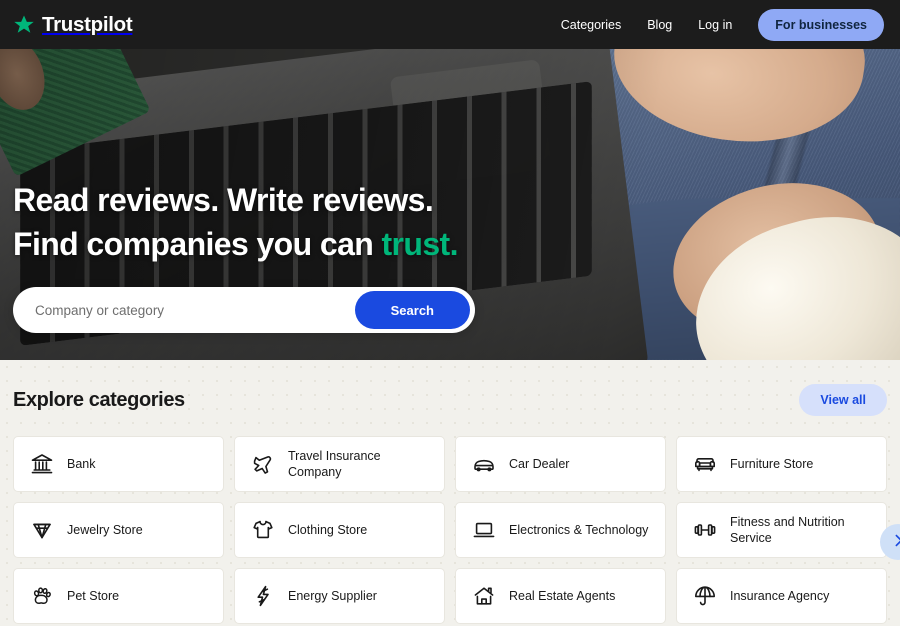 This screenshot has height=626, width=900. I want to click on category-label: Insurance Agency, so click(780, 596).